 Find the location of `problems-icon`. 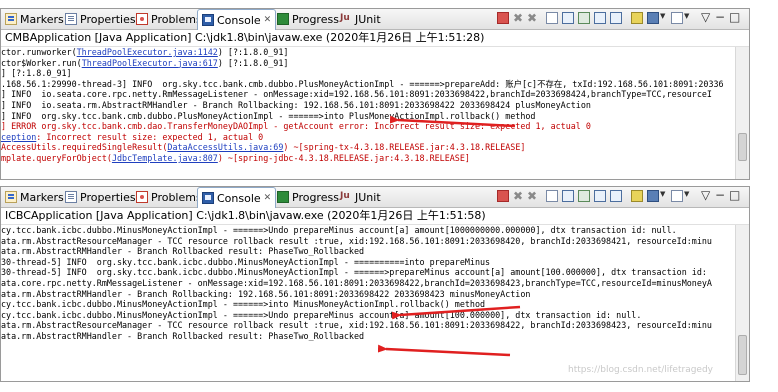

problems-icon is located at coordinates (142, 19).